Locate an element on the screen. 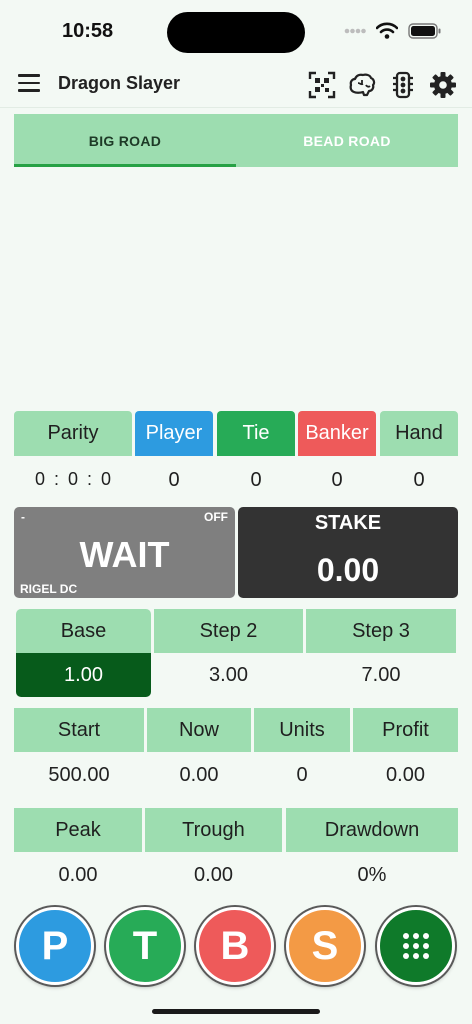 The width and height of the screenshot is (472, 1024). step3-value: 7.00 is located at coordinates (381, 674).